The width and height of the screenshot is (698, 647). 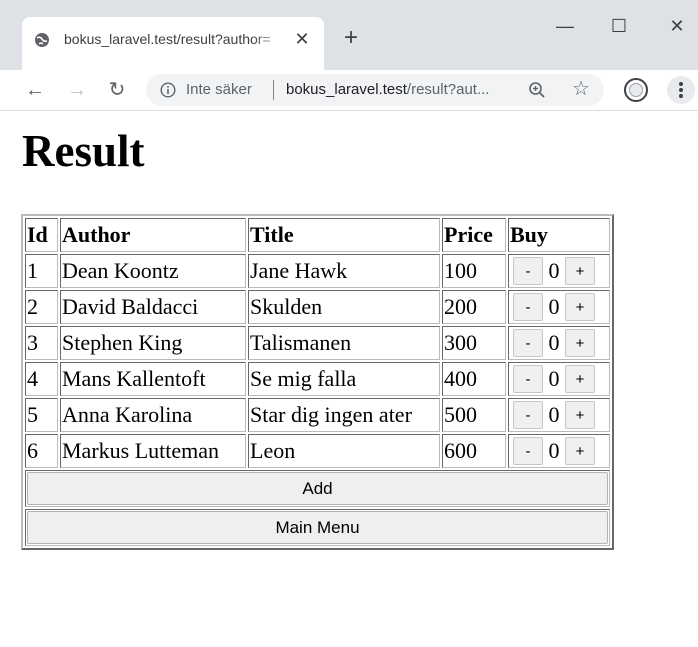 I want to click on url-host: bokus_laravel.test, so click(x=346, y=89).